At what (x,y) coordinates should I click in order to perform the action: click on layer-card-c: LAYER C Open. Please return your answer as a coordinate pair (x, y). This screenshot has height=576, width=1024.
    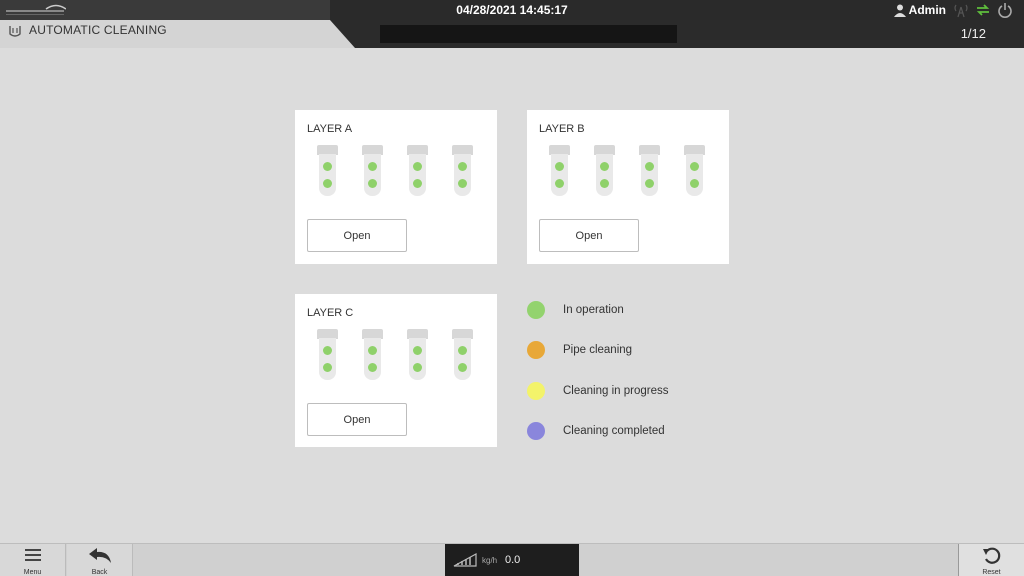
    Looking at the image, I should click on (396, 370).